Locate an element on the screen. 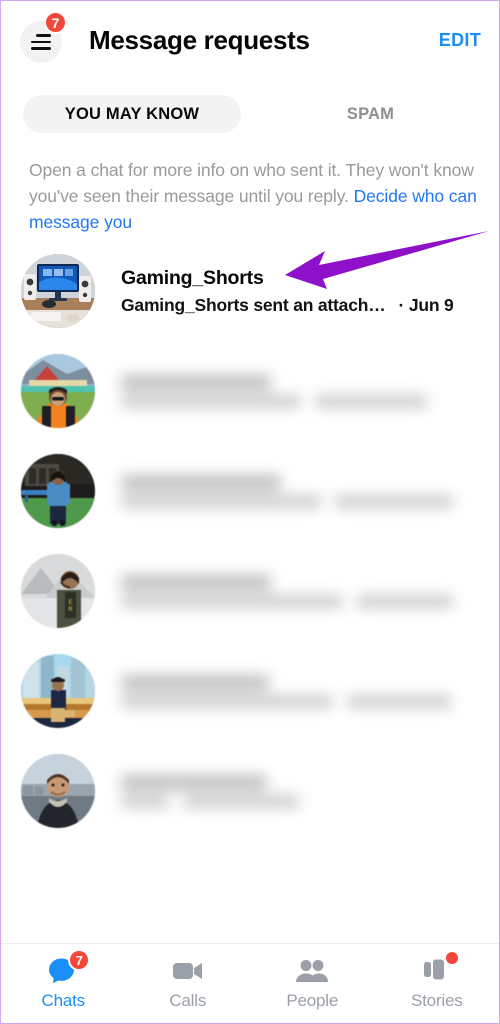 This screenshot has width=500, height=1024. nav-item-people: People is located at coordinates (312, 983).